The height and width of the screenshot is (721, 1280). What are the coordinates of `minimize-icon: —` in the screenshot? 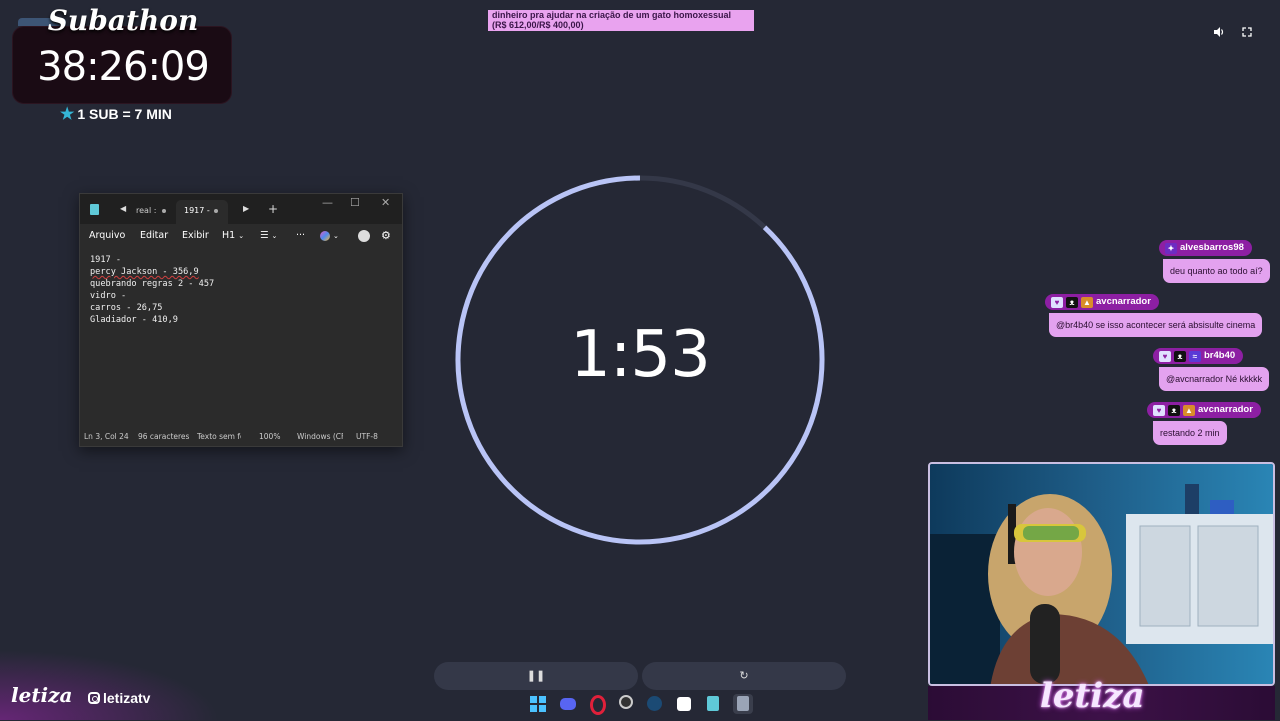 It's located at (327, 202).